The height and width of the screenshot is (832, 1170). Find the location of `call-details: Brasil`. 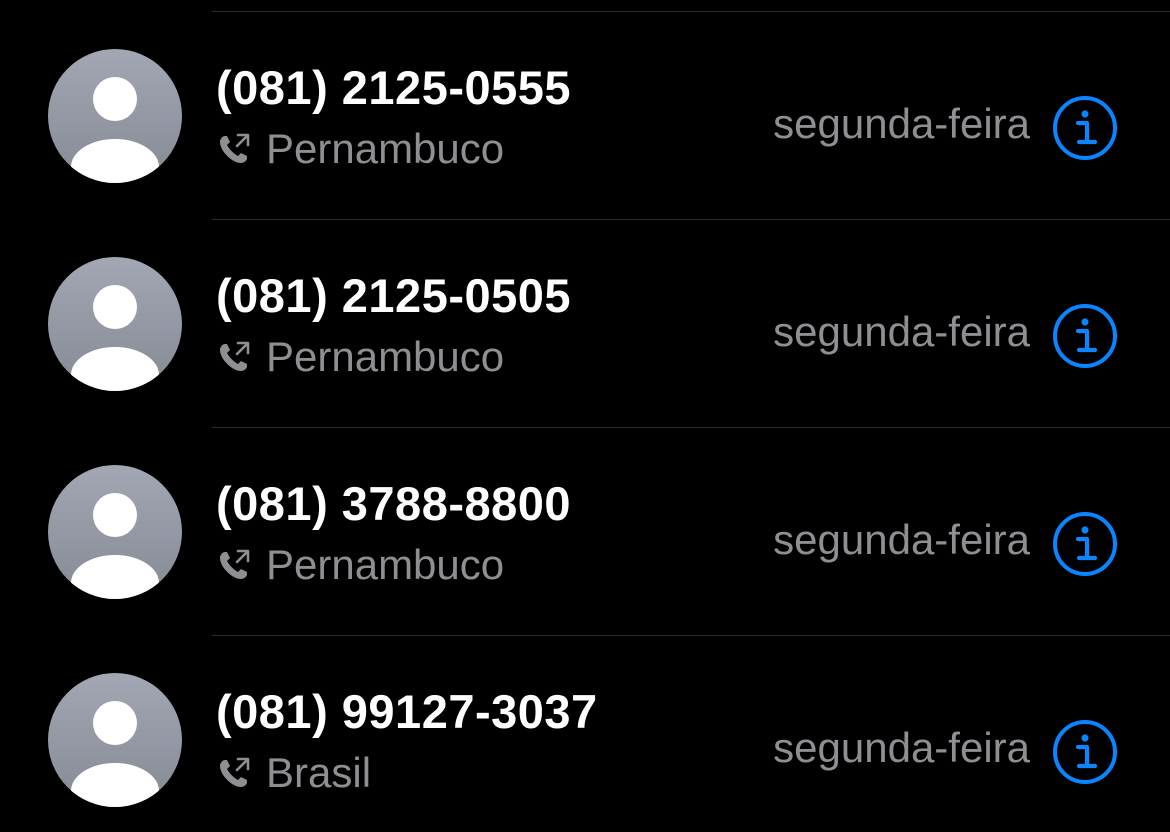

call-details: Brasil is located at coordinates (293, 773).